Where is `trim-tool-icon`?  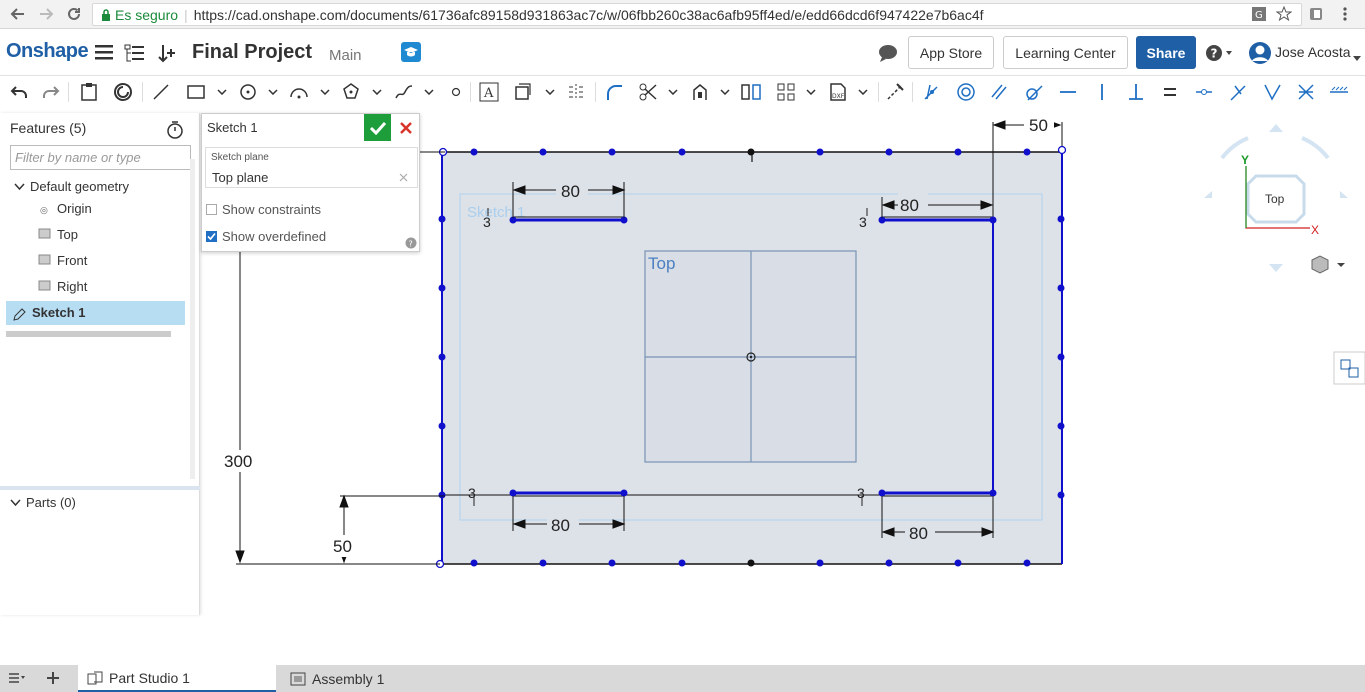
trim-tool-icon is located at coordinates (648, 92).